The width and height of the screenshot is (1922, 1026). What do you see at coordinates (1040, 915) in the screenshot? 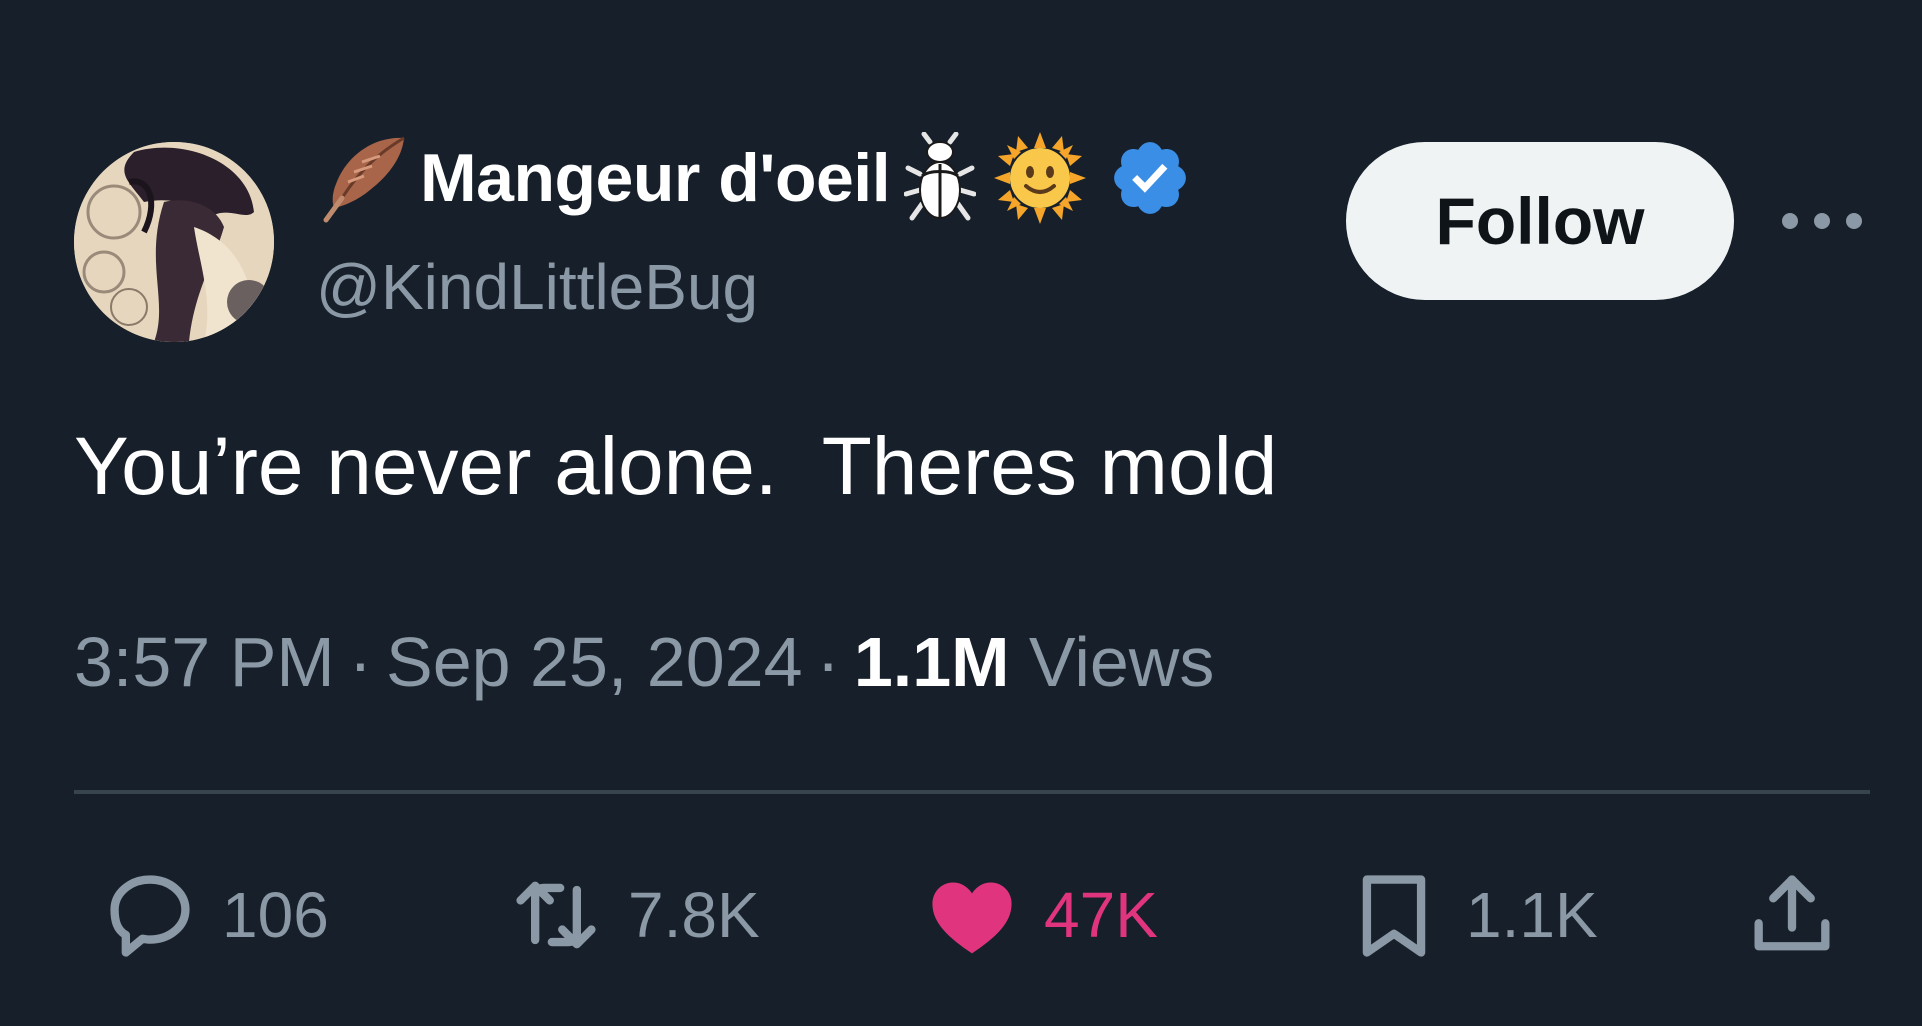
I see `like-button: 47K` at bounding box center [1040, 915].